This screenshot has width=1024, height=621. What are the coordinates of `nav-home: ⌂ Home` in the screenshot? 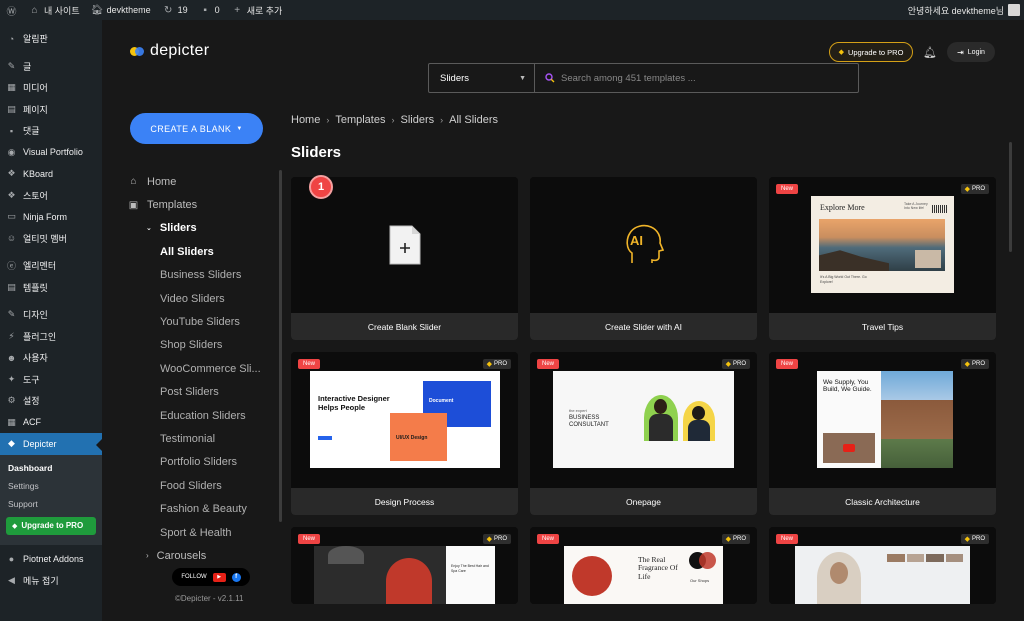 It's located at (203, 181).